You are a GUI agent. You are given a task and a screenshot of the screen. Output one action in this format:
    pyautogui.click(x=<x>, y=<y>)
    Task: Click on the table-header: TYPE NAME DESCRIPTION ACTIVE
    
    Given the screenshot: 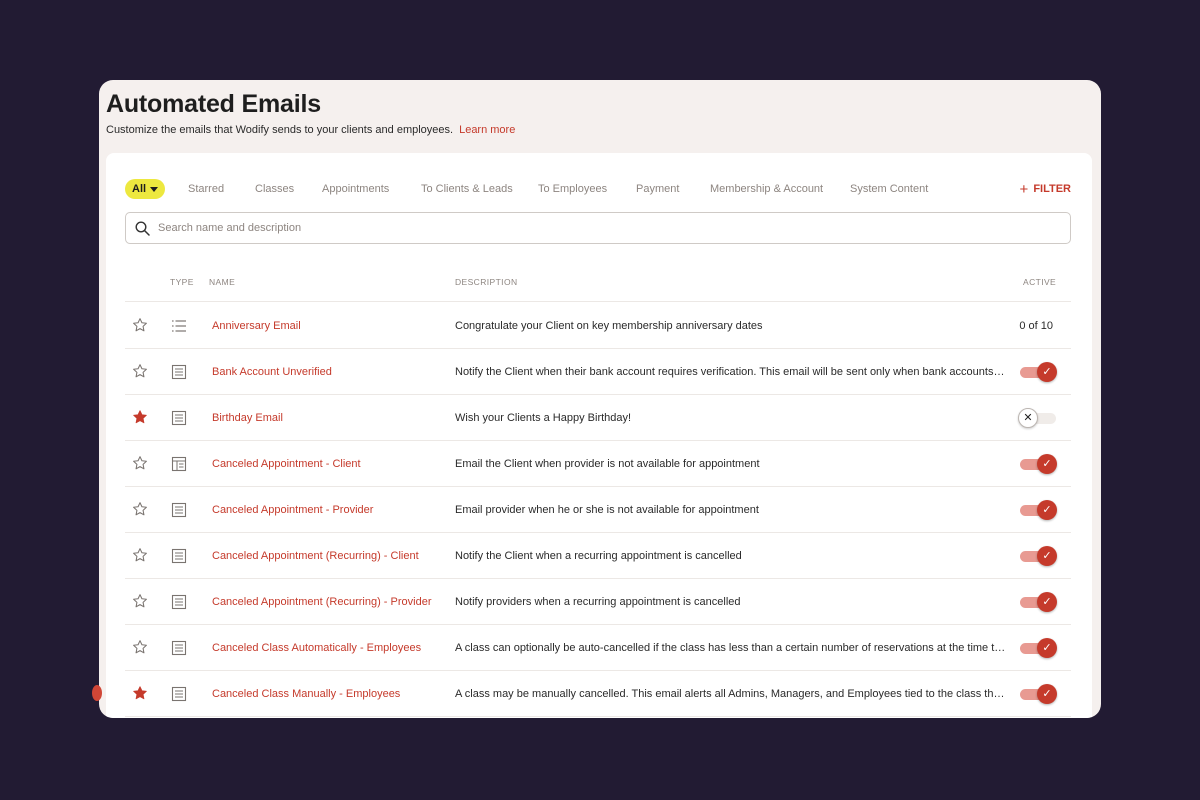 What is the action you would take?
    pyautogui.click(x=598, y=286)
    